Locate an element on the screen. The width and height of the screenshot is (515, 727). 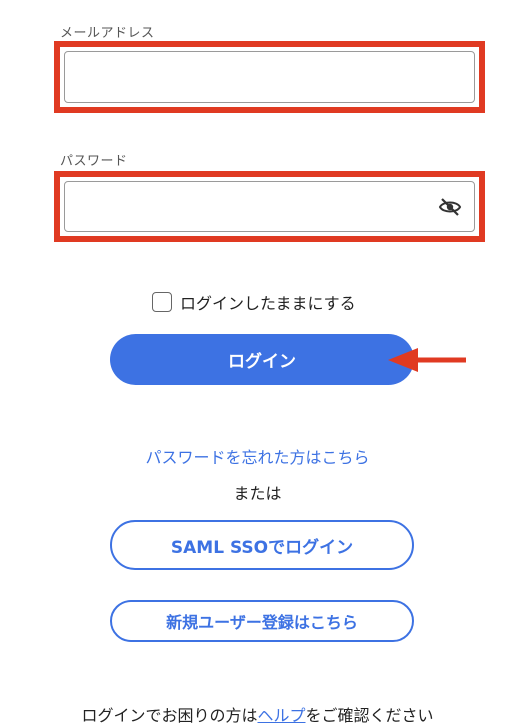
email-input is located at coordinates (269, 77).